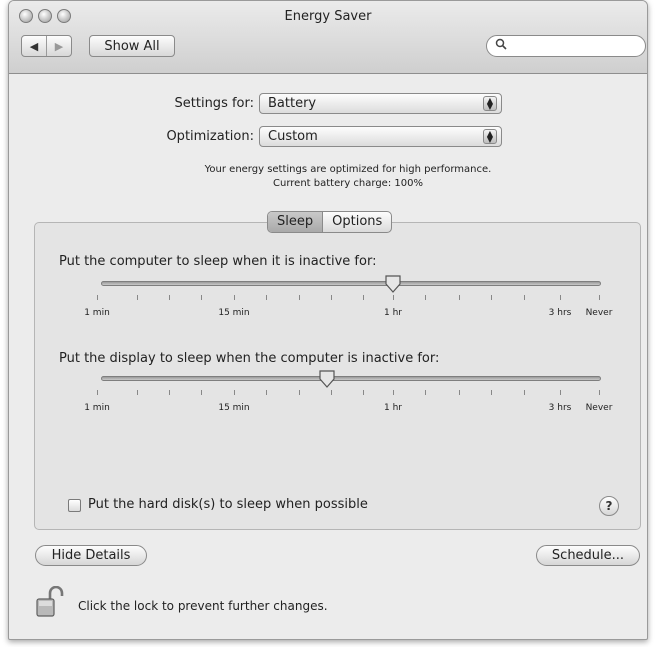  What do you see at coordinates (380, 136) in the screenshot?
I see `optimization-popup: Custom ▲ ▼` at bounding box center [380, 136].